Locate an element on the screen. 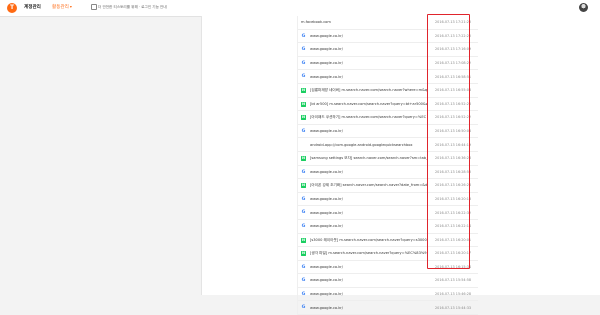 This screenshot has height=315, width=600. history-row: m.facebook.com 2016-07-13 17:21:20 is located at coordinates (388, 23).